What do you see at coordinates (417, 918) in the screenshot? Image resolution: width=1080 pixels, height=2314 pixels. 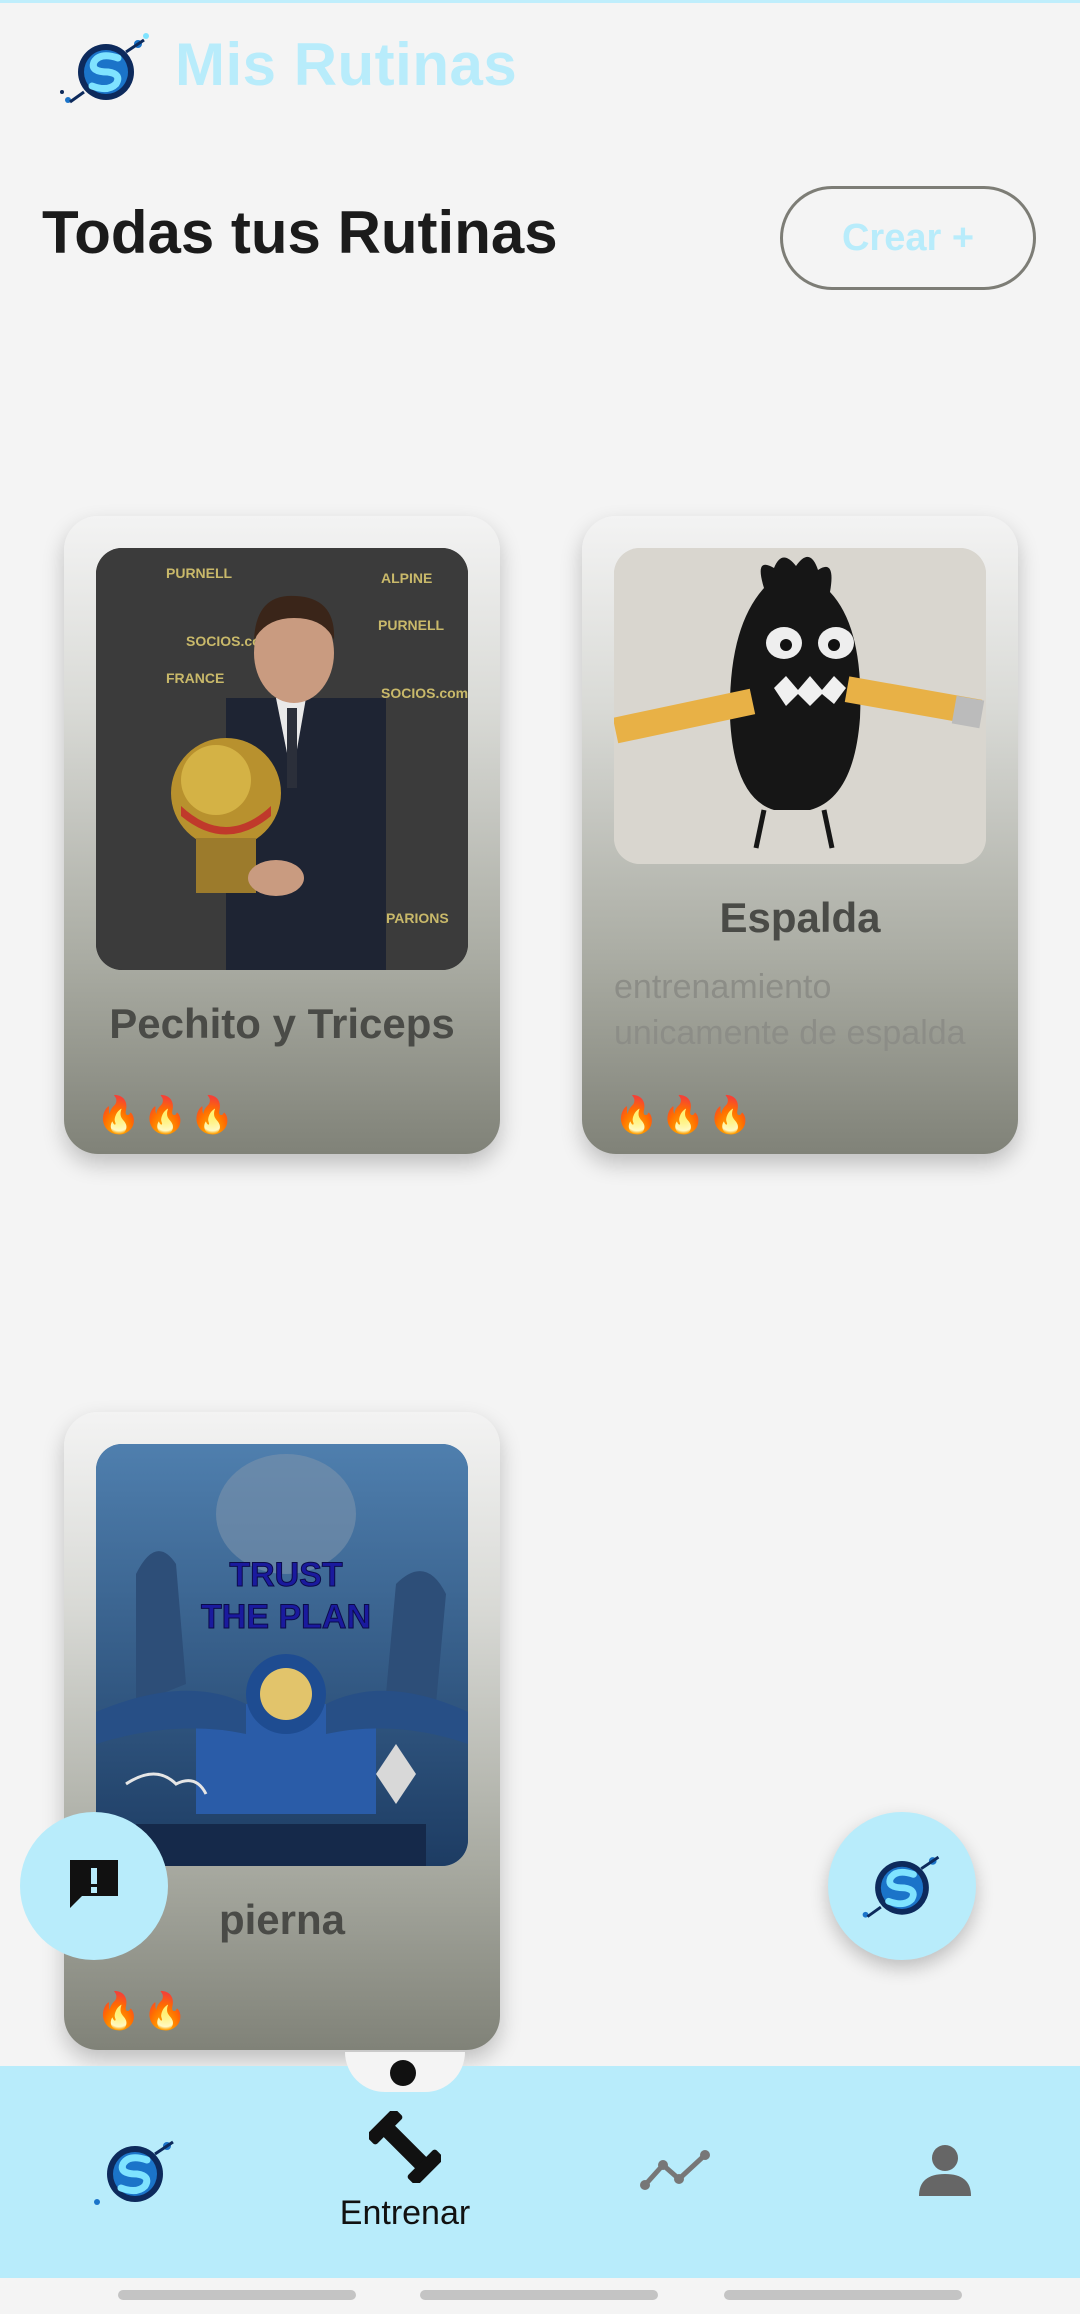 I see `svg-text: PARIONS` at bounding box center [417, 918].